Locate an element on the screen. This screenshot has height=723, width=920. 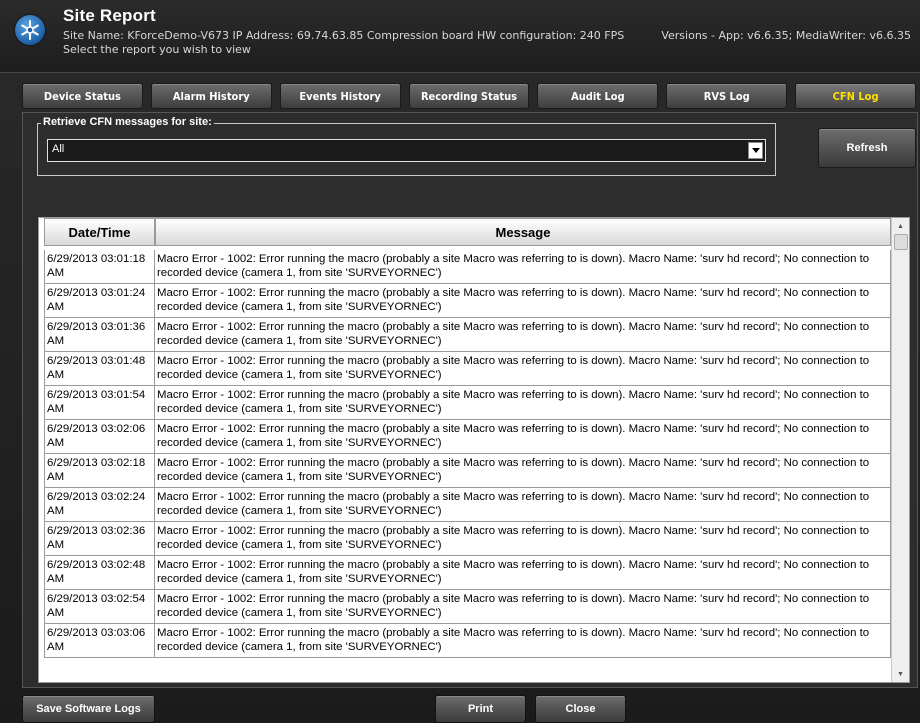
scroll-down-icon: ▼ is located at coordinates (900, 674).